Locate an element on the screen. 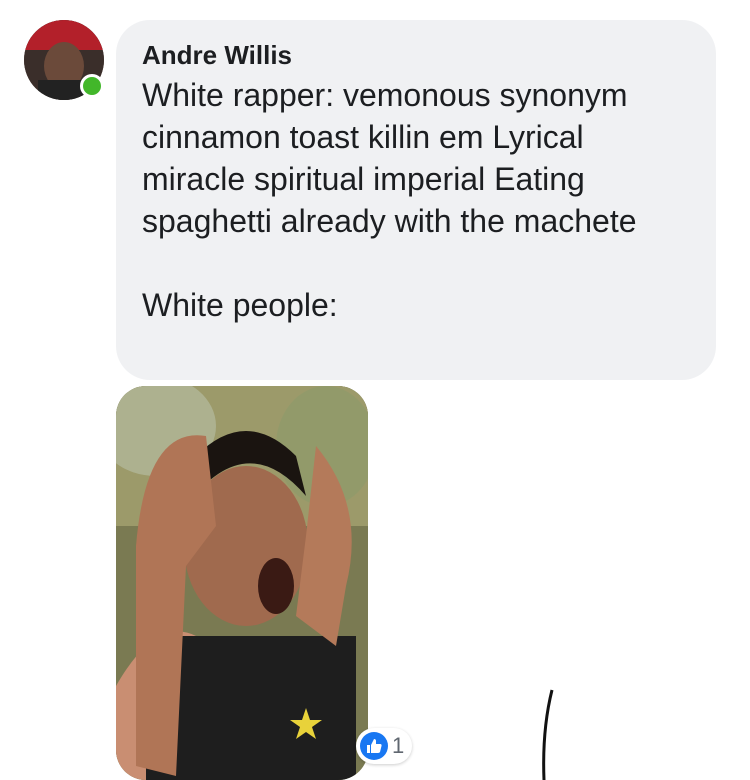  comment-author: Andre Willis is located at coordinates (416, 55).